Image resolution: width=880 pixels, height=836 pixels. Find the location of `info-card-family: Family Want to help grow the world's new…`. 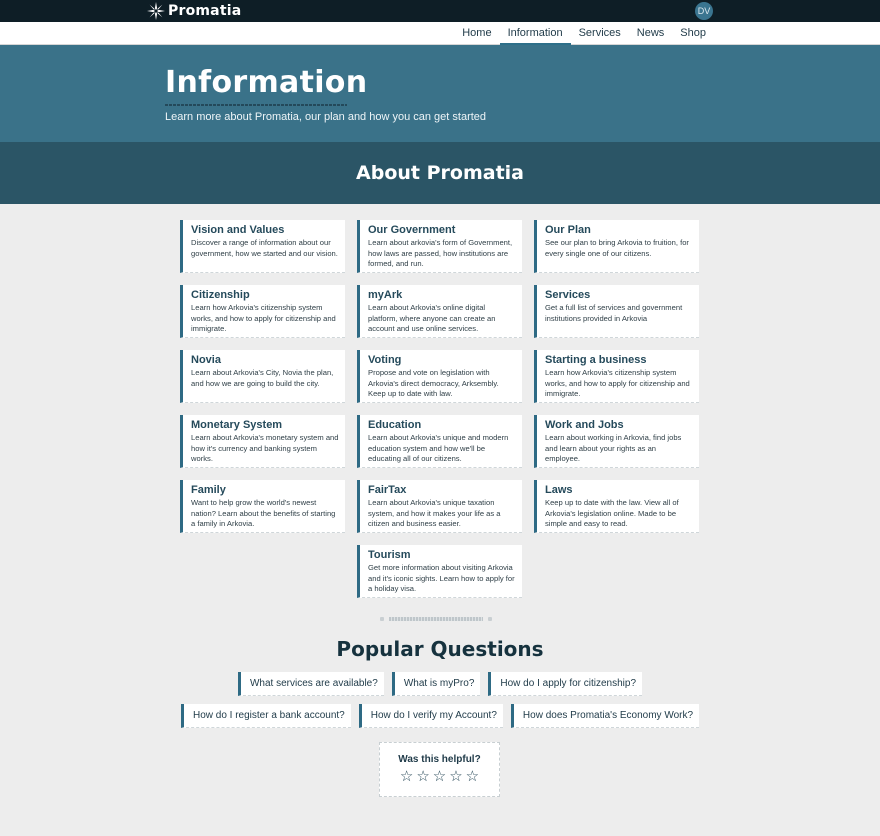

info-card-family: Family Want to help grow the world's new… is located at coordinates (262, 506).